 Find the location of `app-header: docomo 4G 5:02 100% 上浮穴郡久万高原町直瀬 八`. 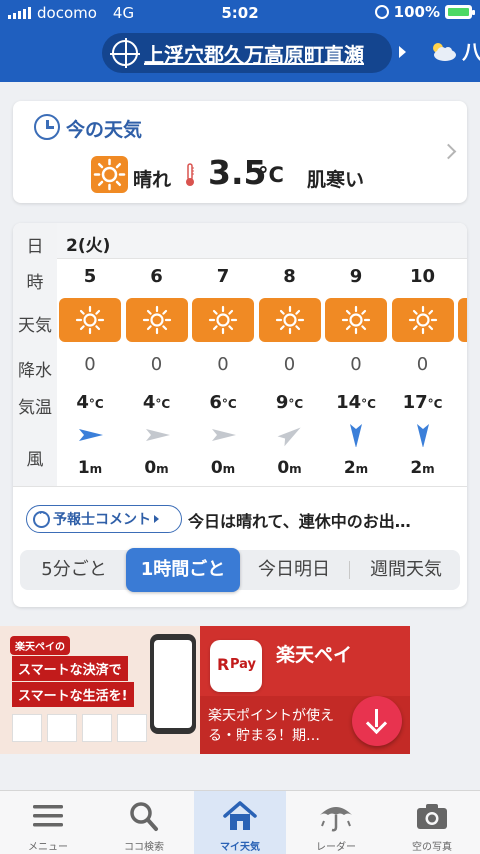

app-header: docomo 4G 5:02 100% 上浮穴郡久万高原町直瀬 八 is located at coordinates (240, 41).